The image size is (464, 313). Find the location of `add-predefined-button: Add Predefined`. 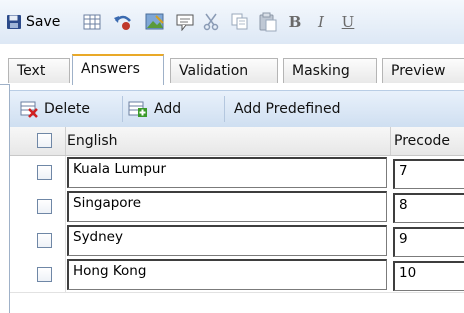

add-predefined-button: Add Predefined is located at coordinates (287, 109).